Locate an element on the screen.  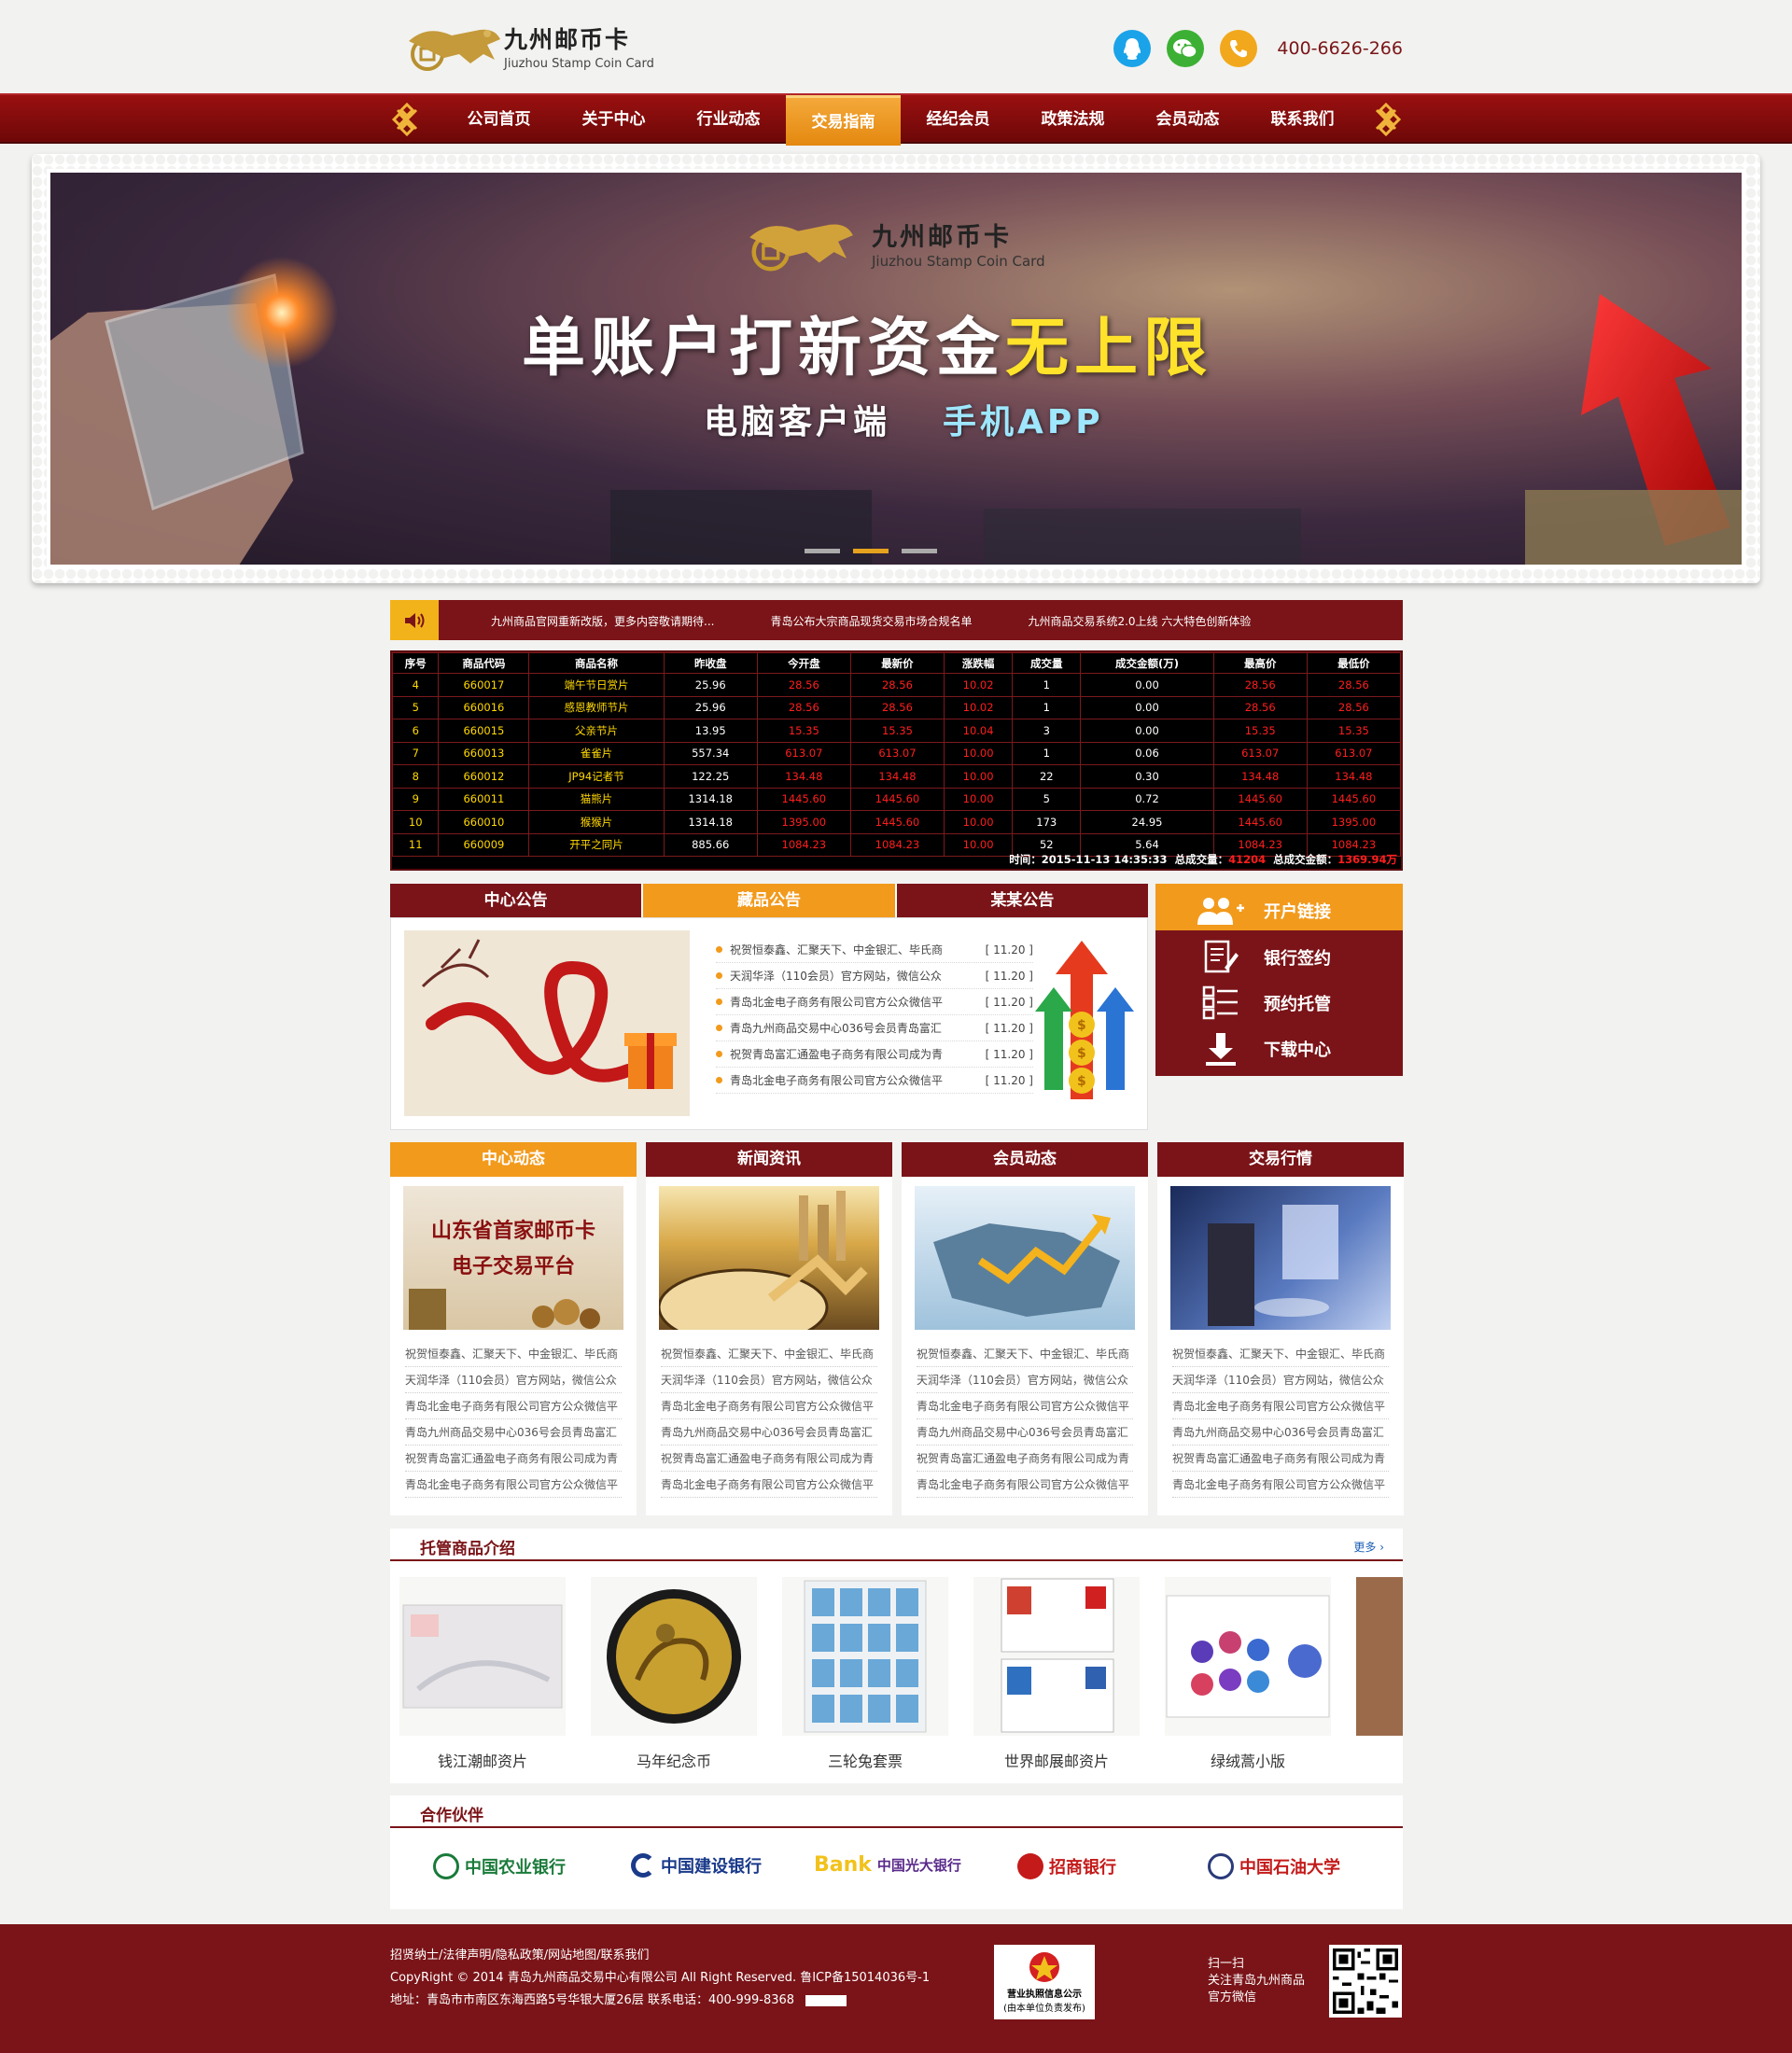
partner-logo-upc: 中国石油大学 is located at coordinates (1274, 1866).